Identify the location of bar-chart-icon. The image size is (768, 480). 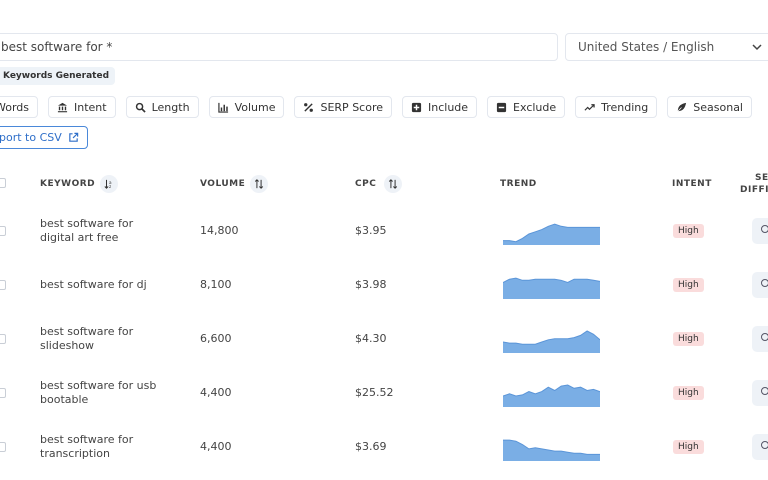
(222, 107).